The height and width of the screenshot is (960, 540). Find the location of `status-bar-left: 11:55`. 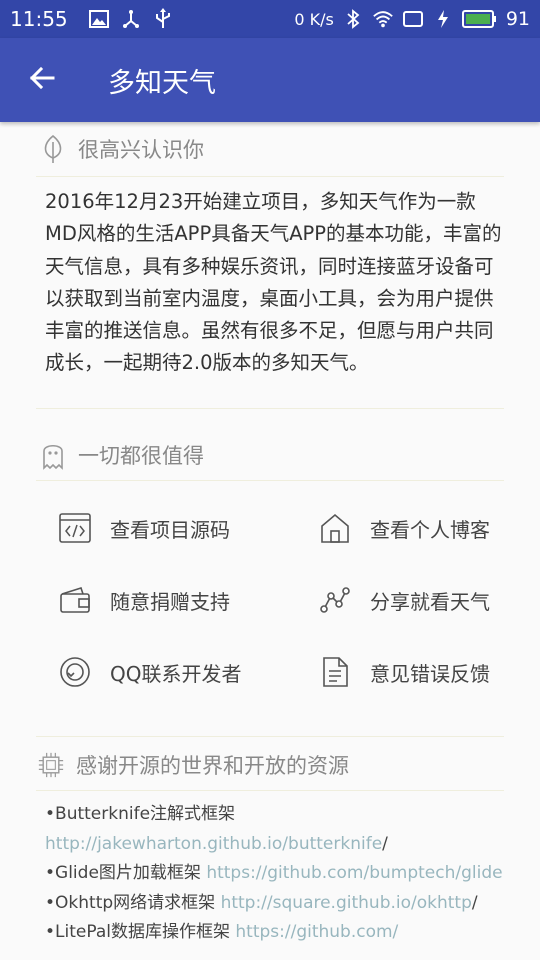

status-bar-left: 11:55 is located at coordinates (92, 19).